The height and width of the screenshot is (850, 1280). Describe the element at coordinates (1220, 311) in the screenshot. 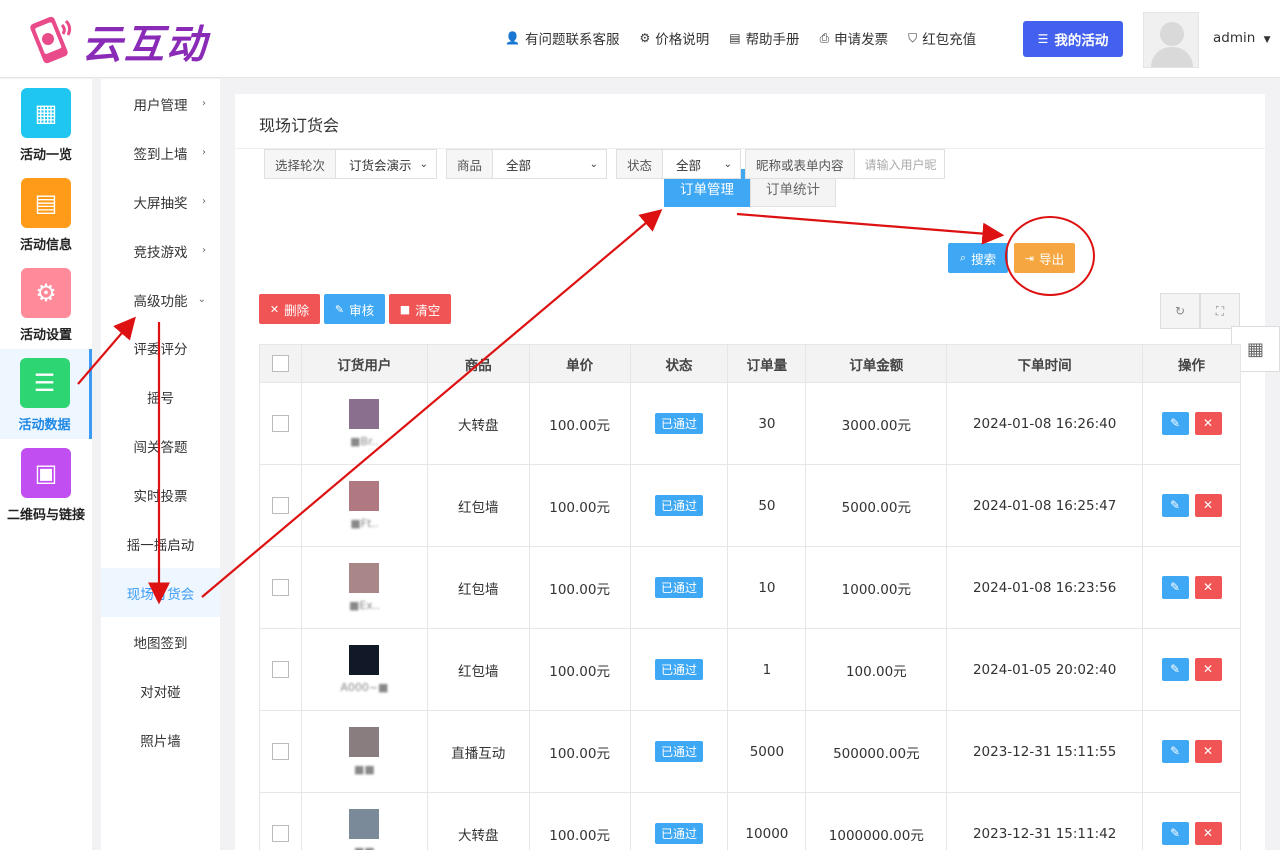

I see `fullscreen-button: ⛶` at that location.